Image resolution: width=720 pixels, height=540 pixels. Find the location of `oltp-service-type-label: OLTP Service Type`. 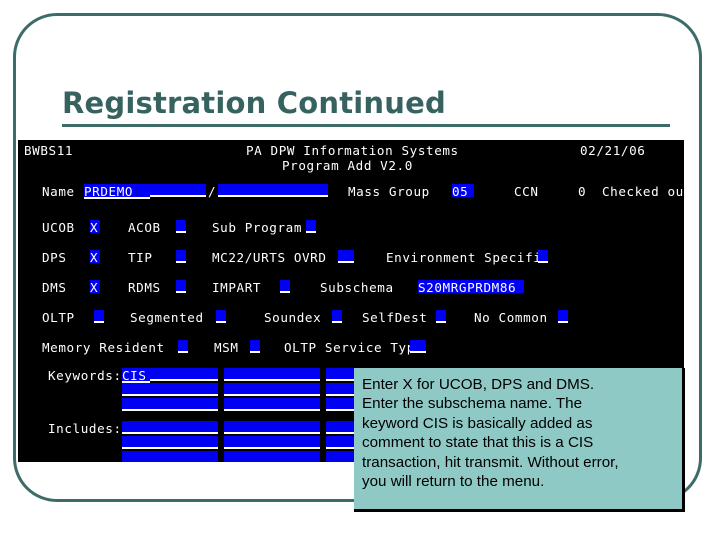

oltp-service-type-label: OLTP Service Type is located at coordinates (354, 347).